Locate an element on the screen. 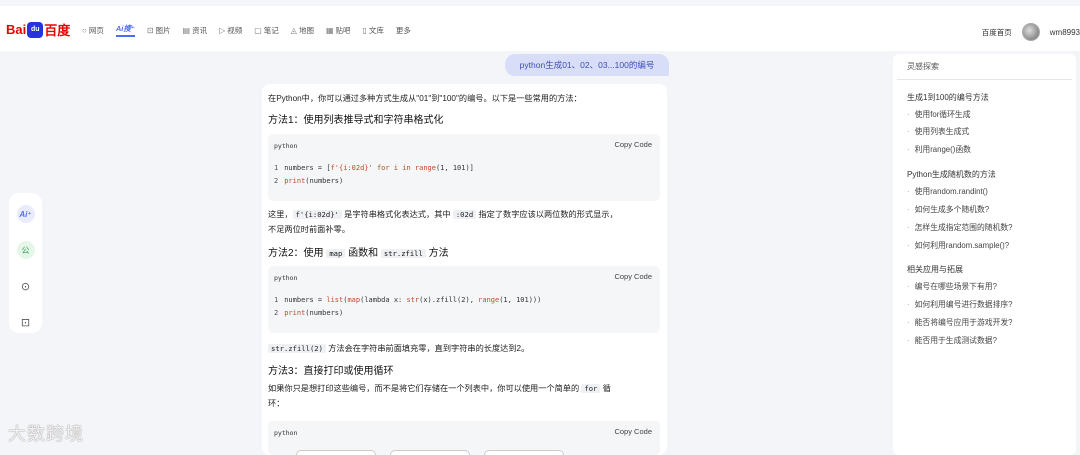 Image resolution: width=1080 pixels, height=455 pixels. username: wm8993 is located at coordinates (1065, 32).